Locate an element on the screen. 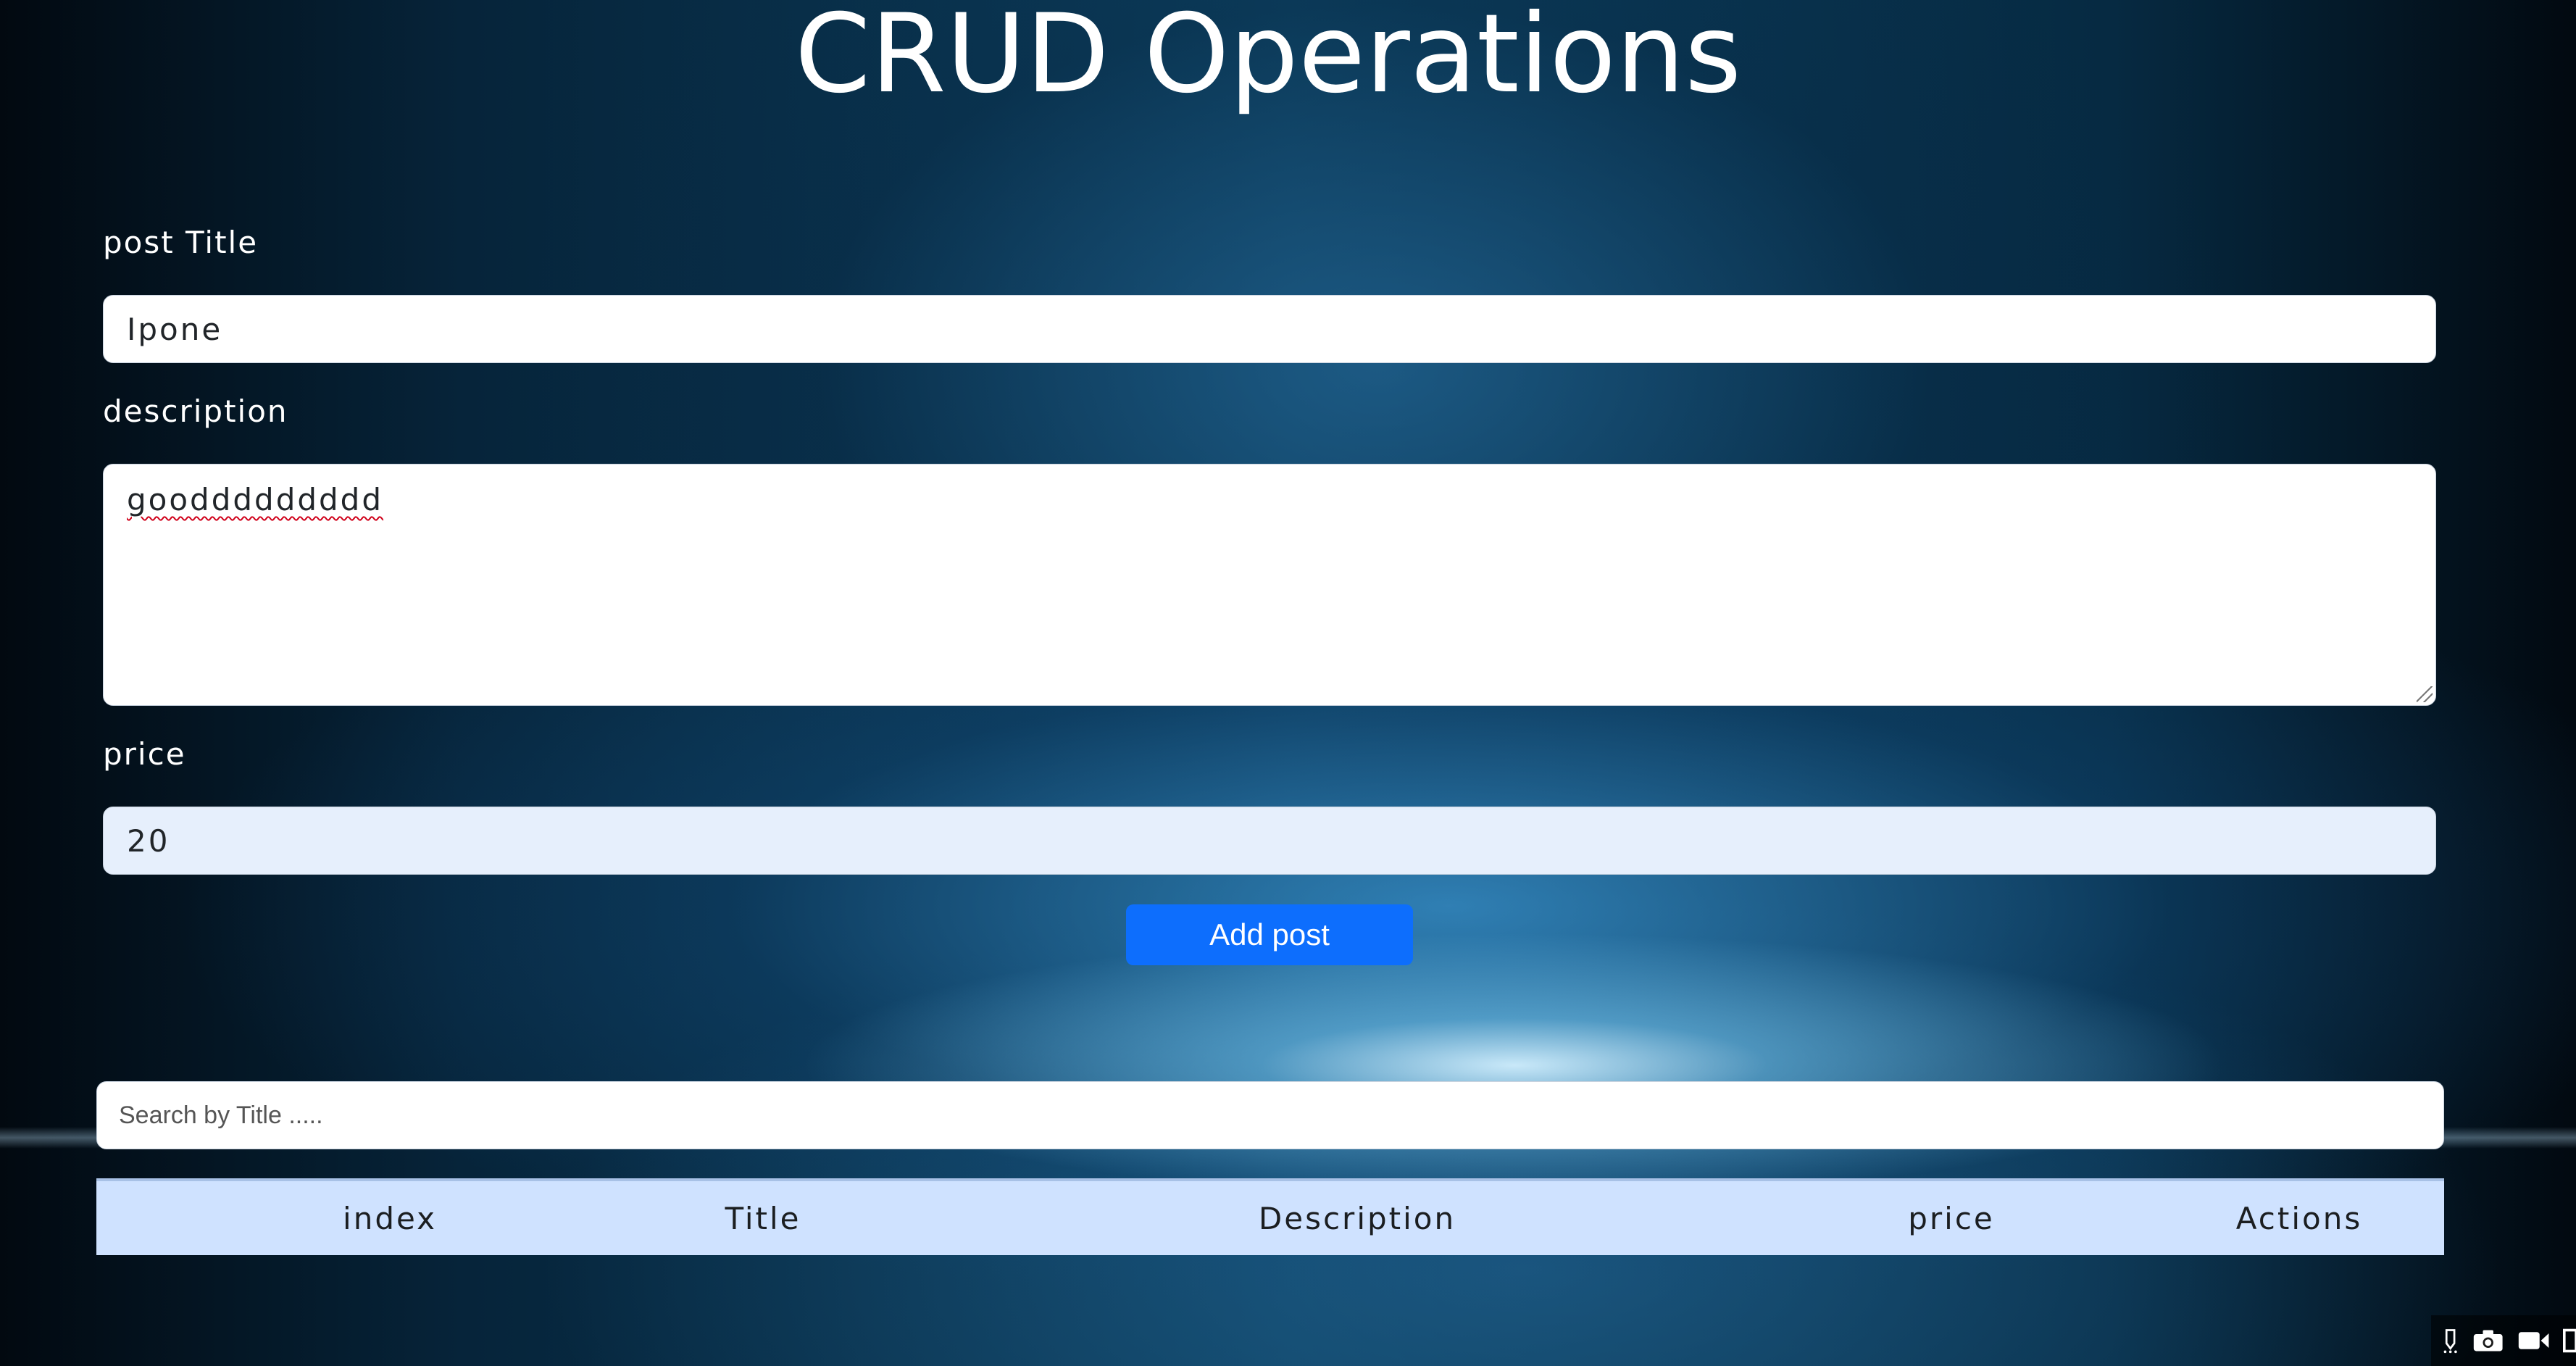 The image size is (2576, 1366). resize-grip-icon is located at coordinates (2425, 694).